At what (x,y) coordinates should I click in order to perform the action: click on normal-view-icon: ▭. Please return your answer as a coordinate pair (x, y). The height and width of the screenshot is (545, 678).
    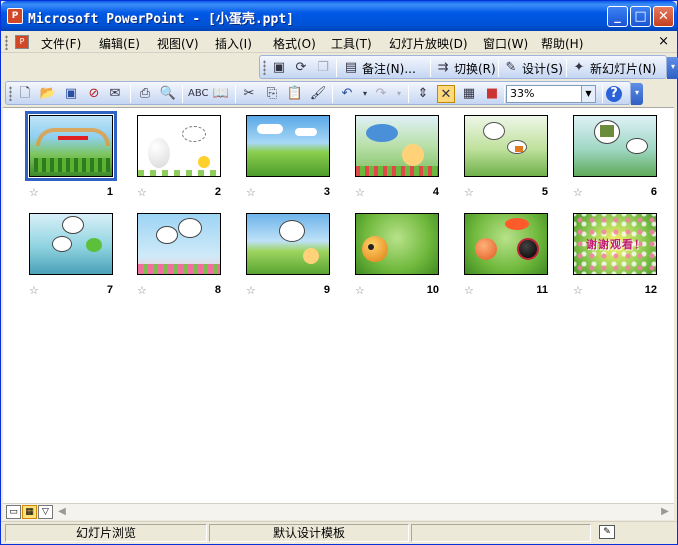
    Looking at the image, I should click on (13, 512).